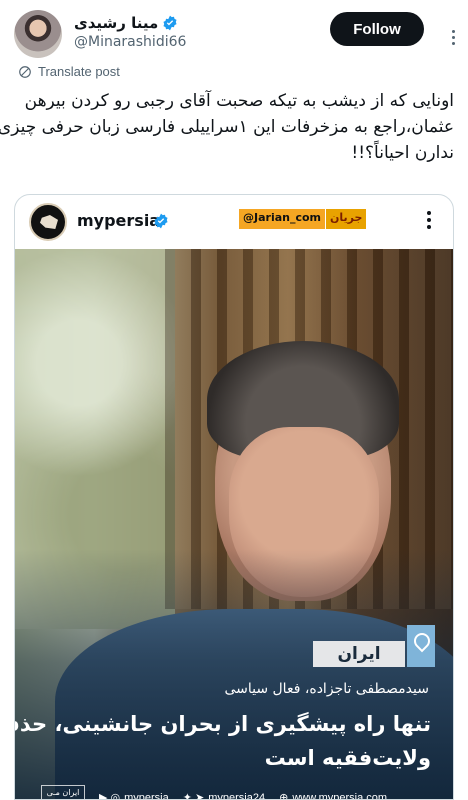  What do you see at coordinates (346, 219) in the screenshot?
I see `watermark-logo: جریان` at bounding box center [346, 219].